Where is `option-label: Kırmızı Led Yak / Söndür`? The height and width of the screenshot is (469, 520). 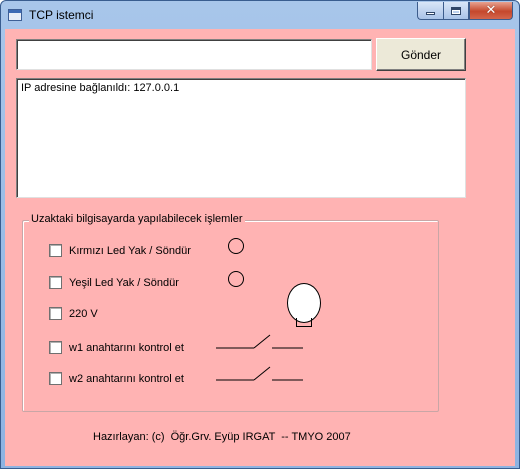
option-label: Kırmızı Led Yak / Söndür is located at coordinates (130, 250).